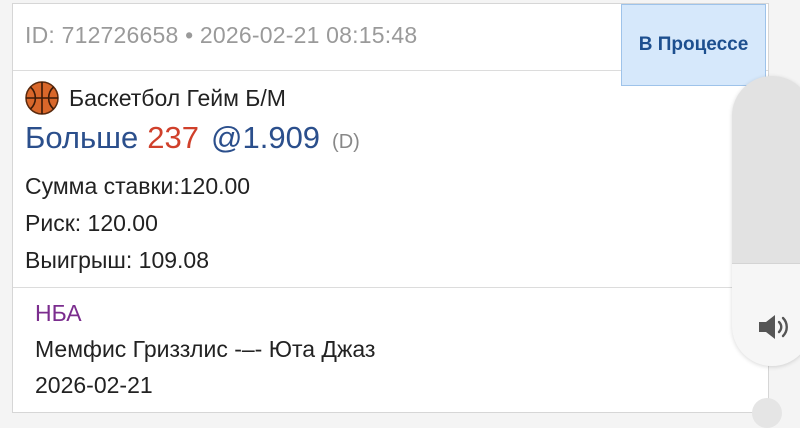  I want to click on sport-label: Баскетбол Гейм Б/М, so click(177, 97).